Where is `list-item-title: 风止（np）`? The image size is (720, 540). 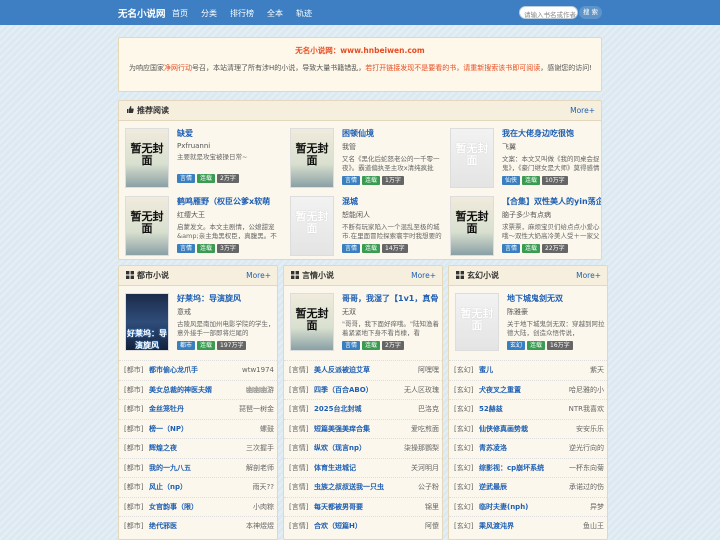 list-item-title: 风止（np） is located at coordinates (201, 487).